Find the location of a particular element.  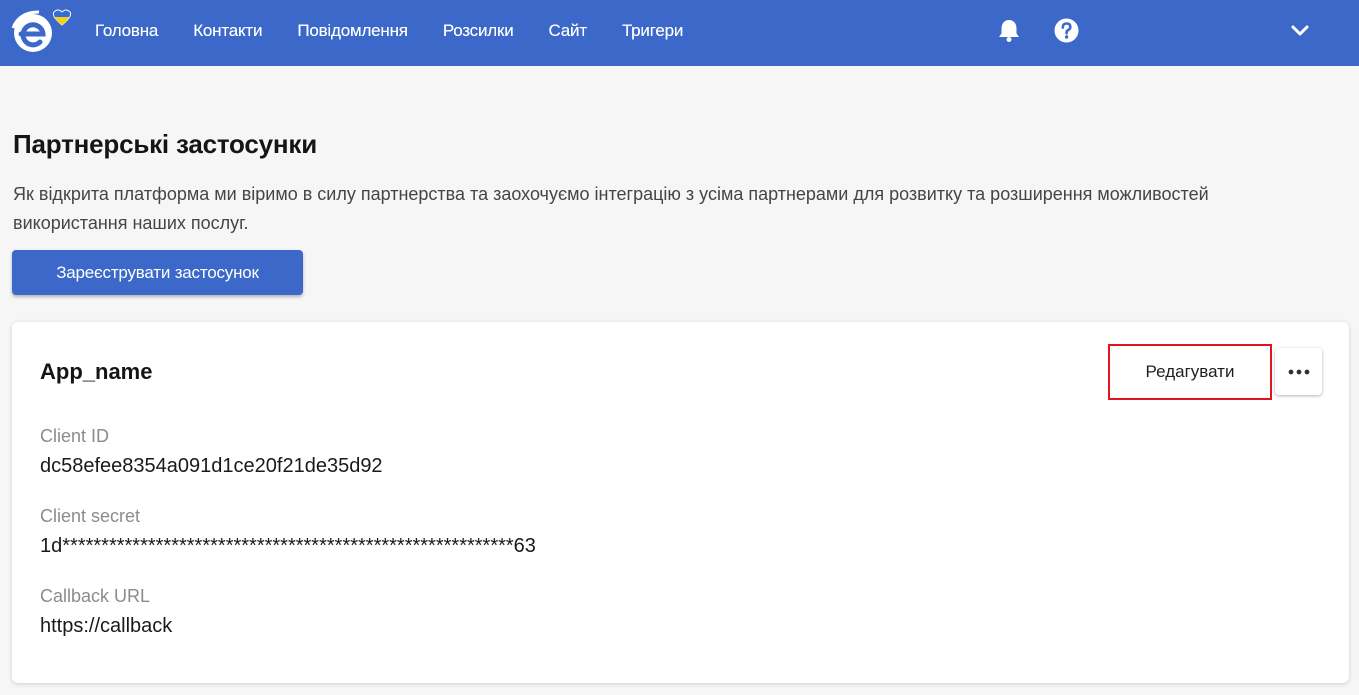

help-icon is located at coordinates (1066, 30).